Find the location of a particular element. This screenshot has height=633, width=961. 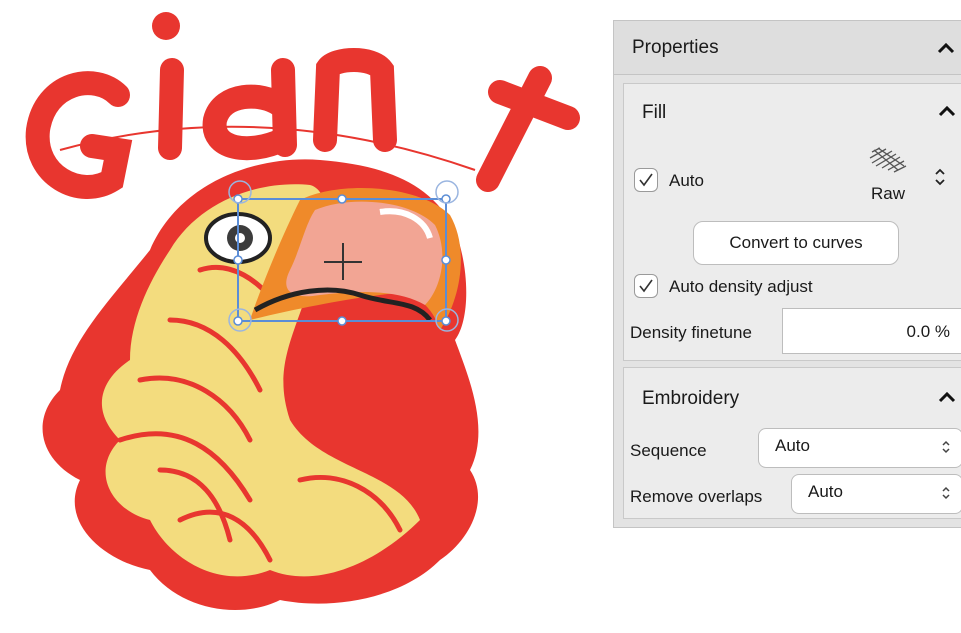

remove-overlaps-value: Auto is located at coordinates (825, 491).